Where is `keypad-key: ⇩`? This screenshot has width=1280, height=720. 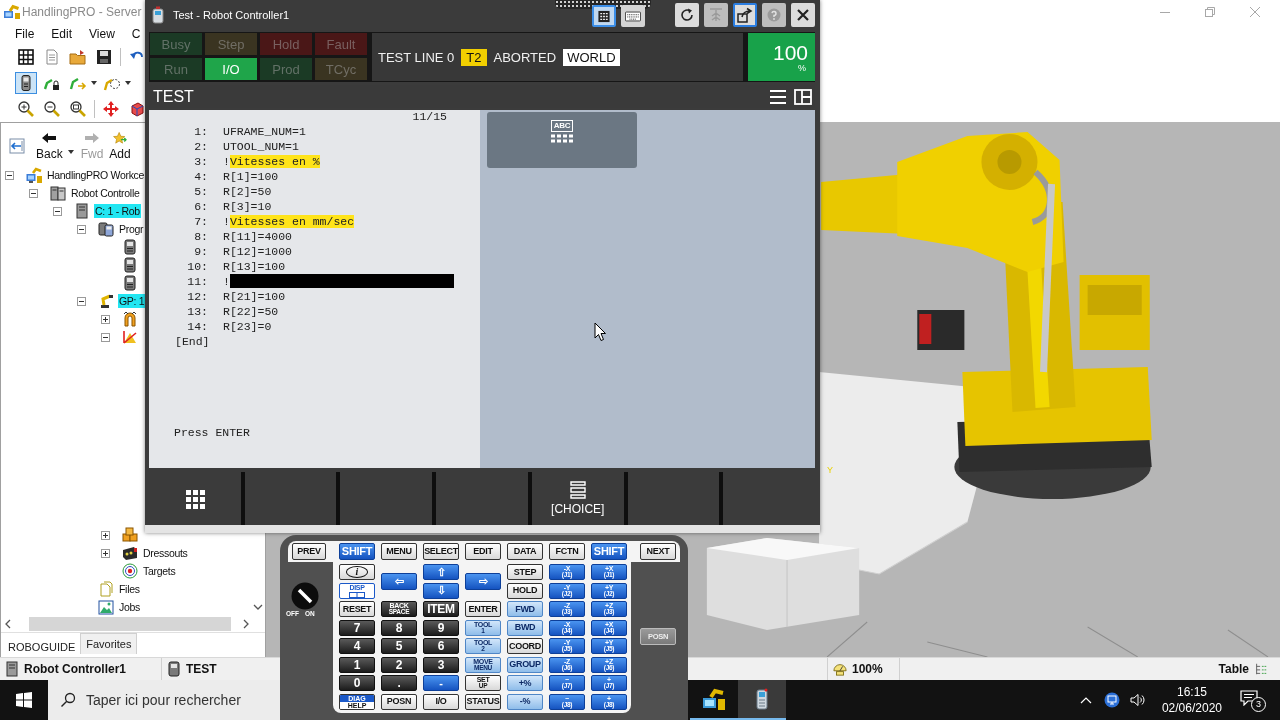
keypad-key: ⇩ is located at coordinates (441, 590).